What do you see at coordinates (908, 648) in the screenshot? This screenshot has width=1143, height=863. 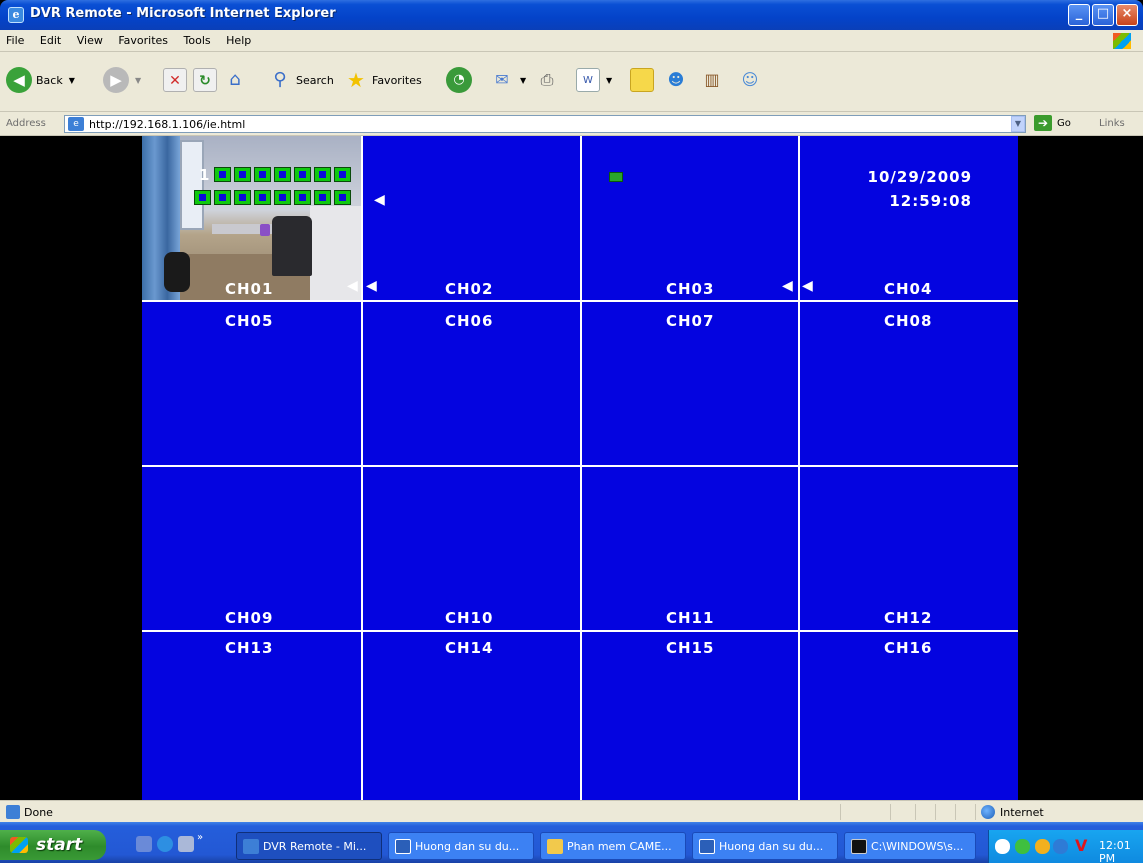 I see `channel-label-ch16: CH16` at bounding box center [908, 648].